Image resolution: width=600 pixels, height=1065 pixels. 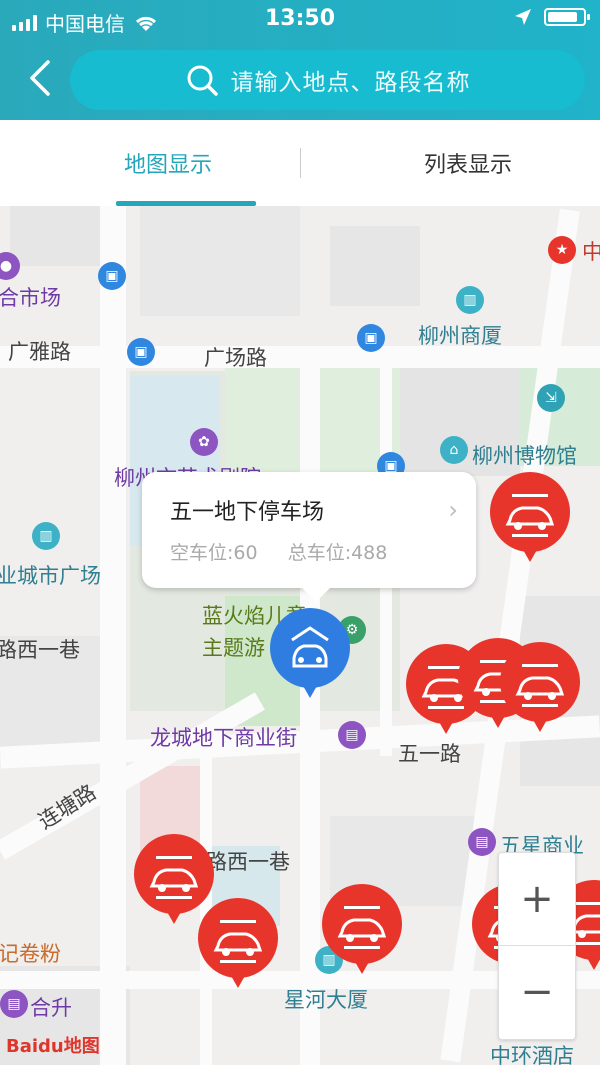 I want to click on zoom-out-button: −, so click(x=537, y=992).